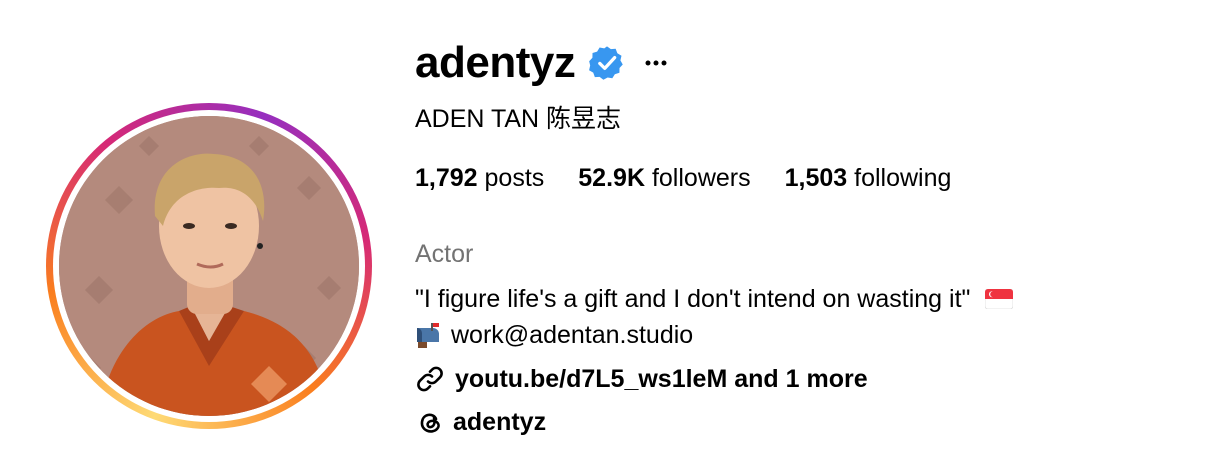  Describe the element at coordinates (656, 63) in the screenshot. I see `more-options-icon` at that location.